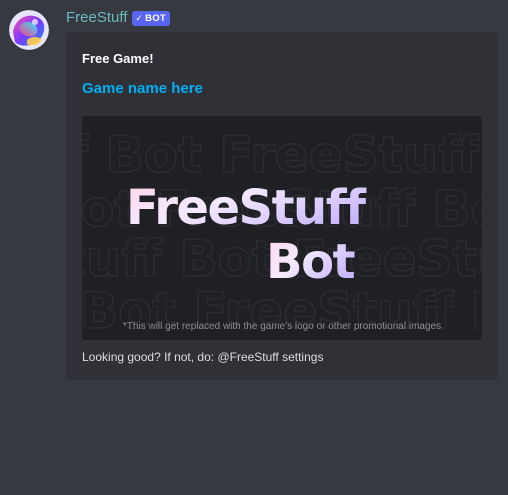  I want to click on message-header: FreeStuff ✓ BOT, so click(118, 18).